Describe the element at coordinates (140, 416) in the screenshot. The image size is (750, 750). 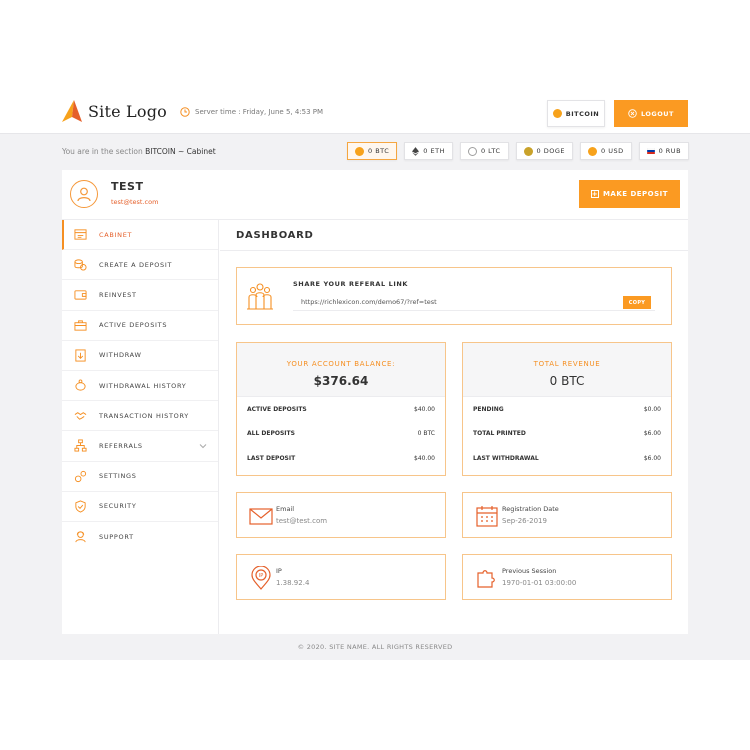
I see `sidebar-item-transaction-history: TRANSACTION HISTORY` at that location.